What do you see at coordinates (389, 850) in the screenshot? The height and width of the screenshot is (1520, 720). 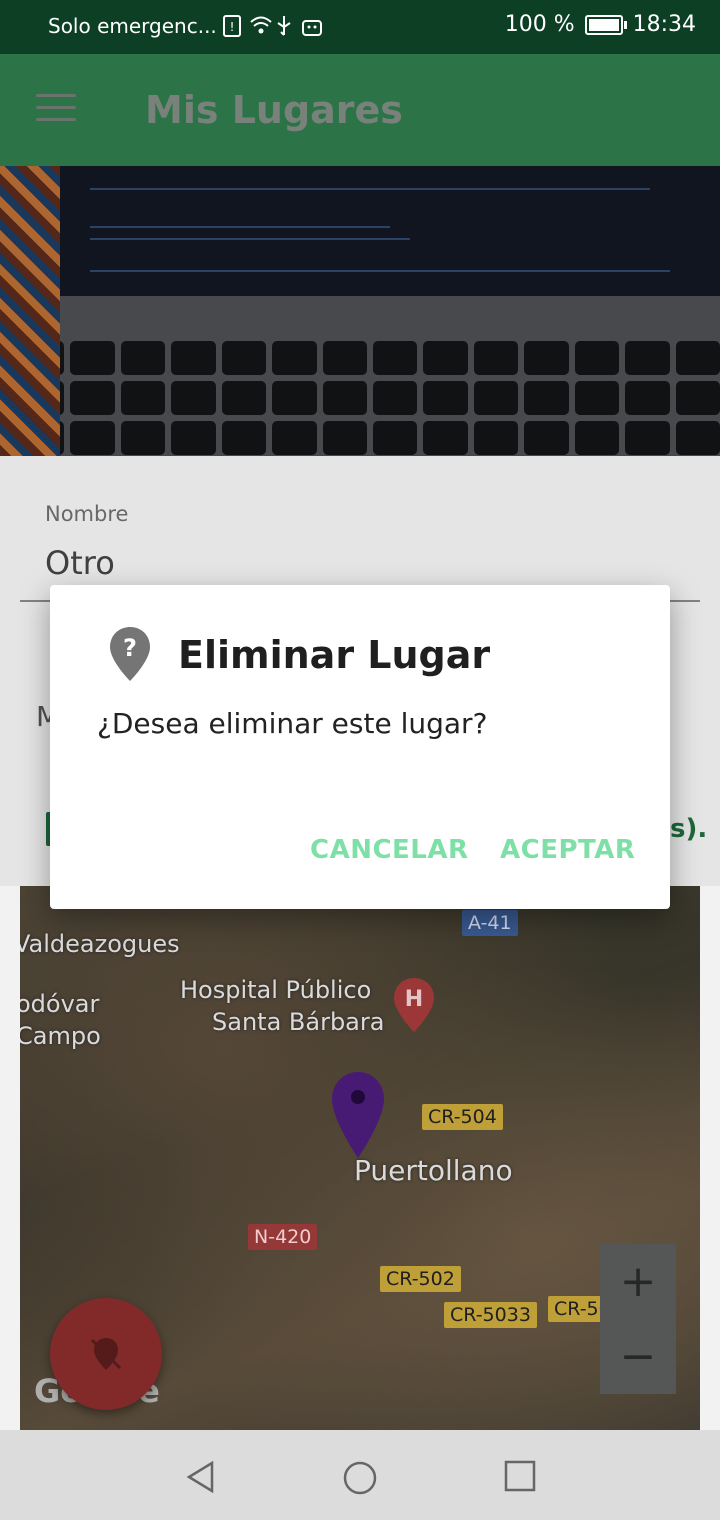 I see `cancel-button: CANCELAR` at bounding box center [389, 850].